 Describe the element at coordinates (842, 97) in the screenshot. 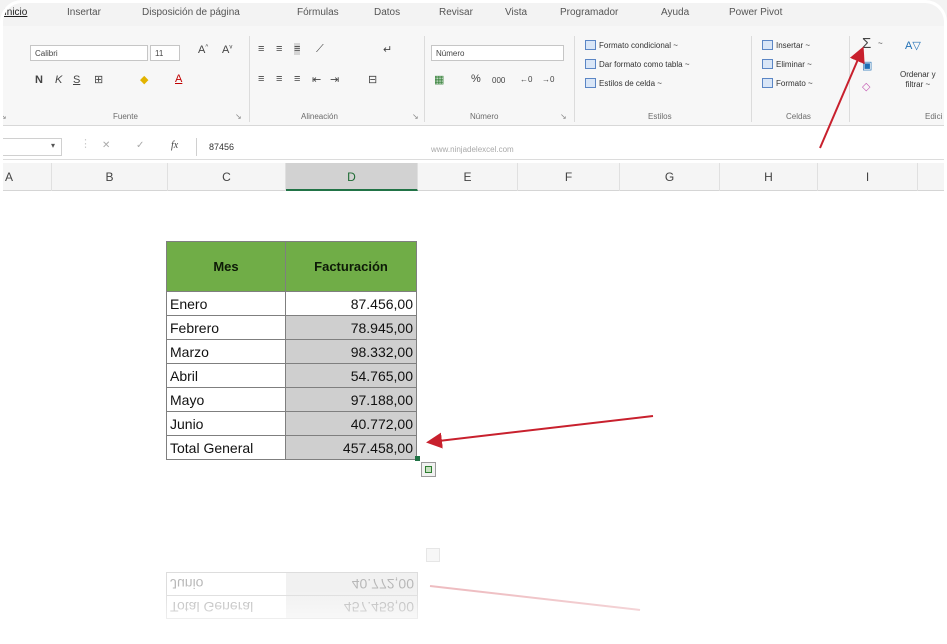

I see `arrow-to-autosum` at that location.